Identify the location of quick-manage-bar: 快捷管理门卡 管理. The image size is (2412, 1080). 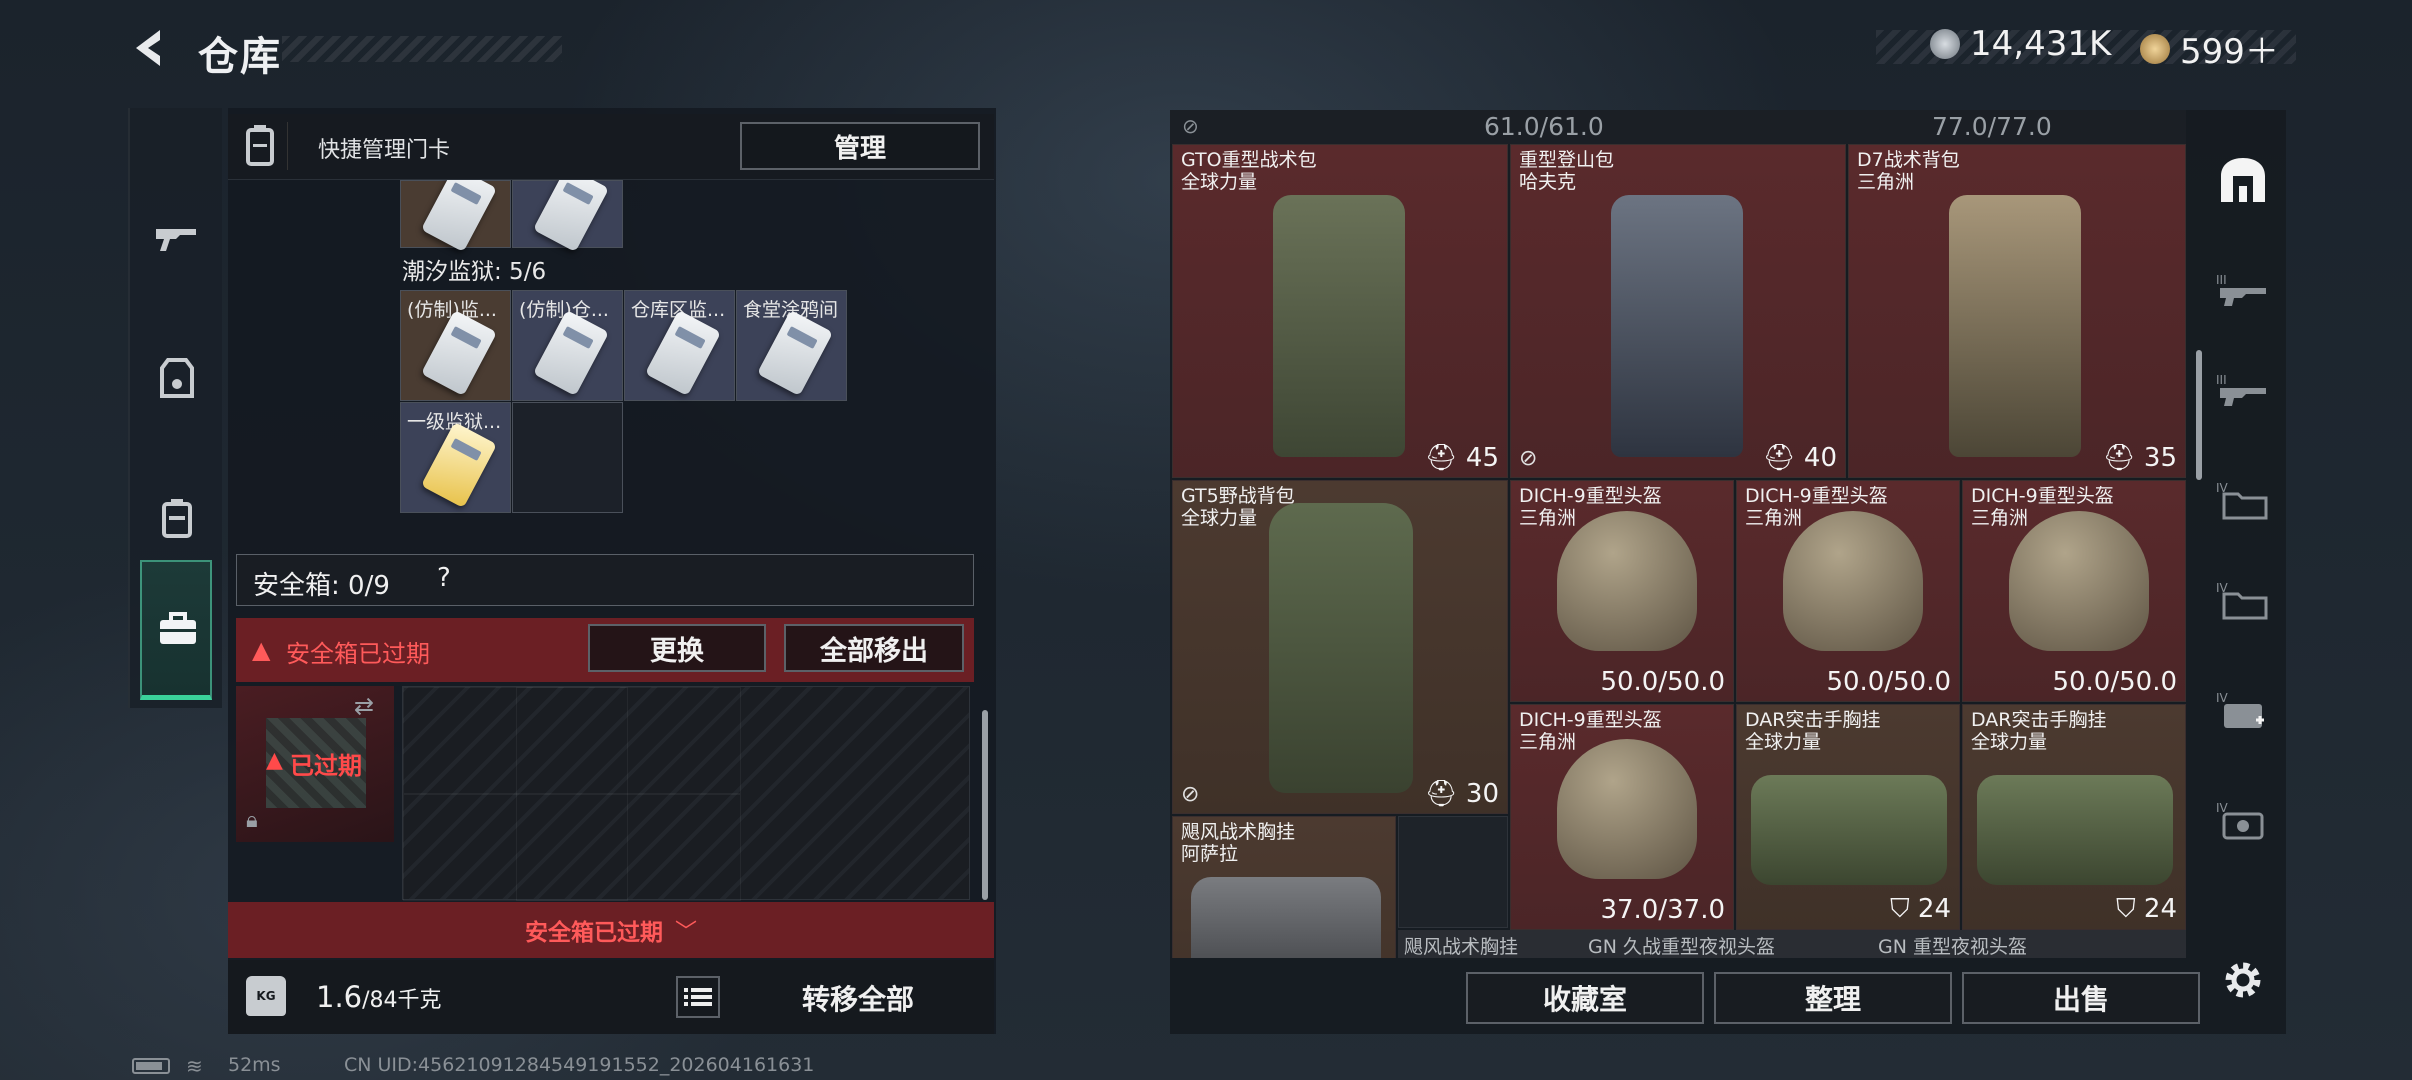
(611, 147).